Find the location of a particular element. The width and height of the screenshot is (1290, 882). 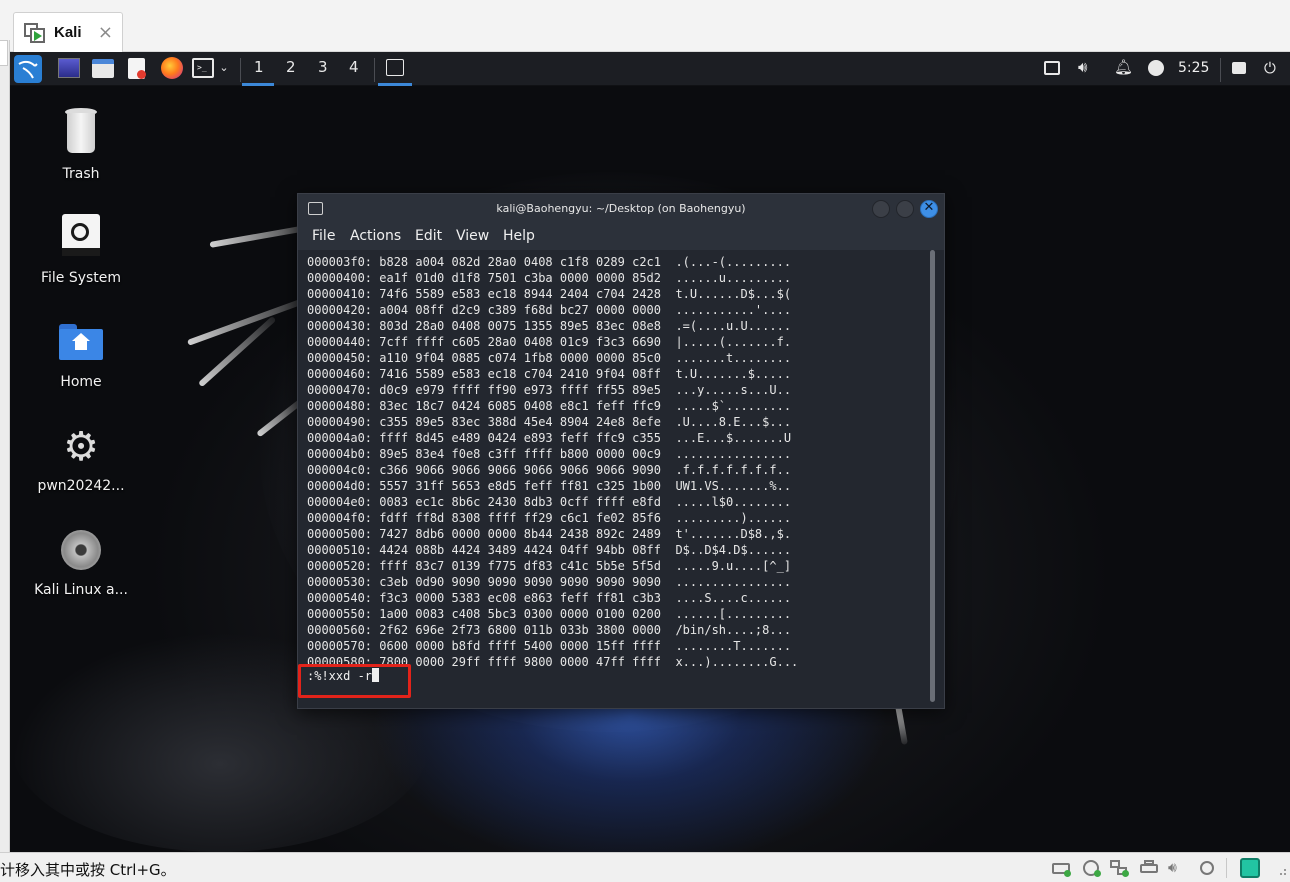

disc-icon is located at coordinates (81, 550).